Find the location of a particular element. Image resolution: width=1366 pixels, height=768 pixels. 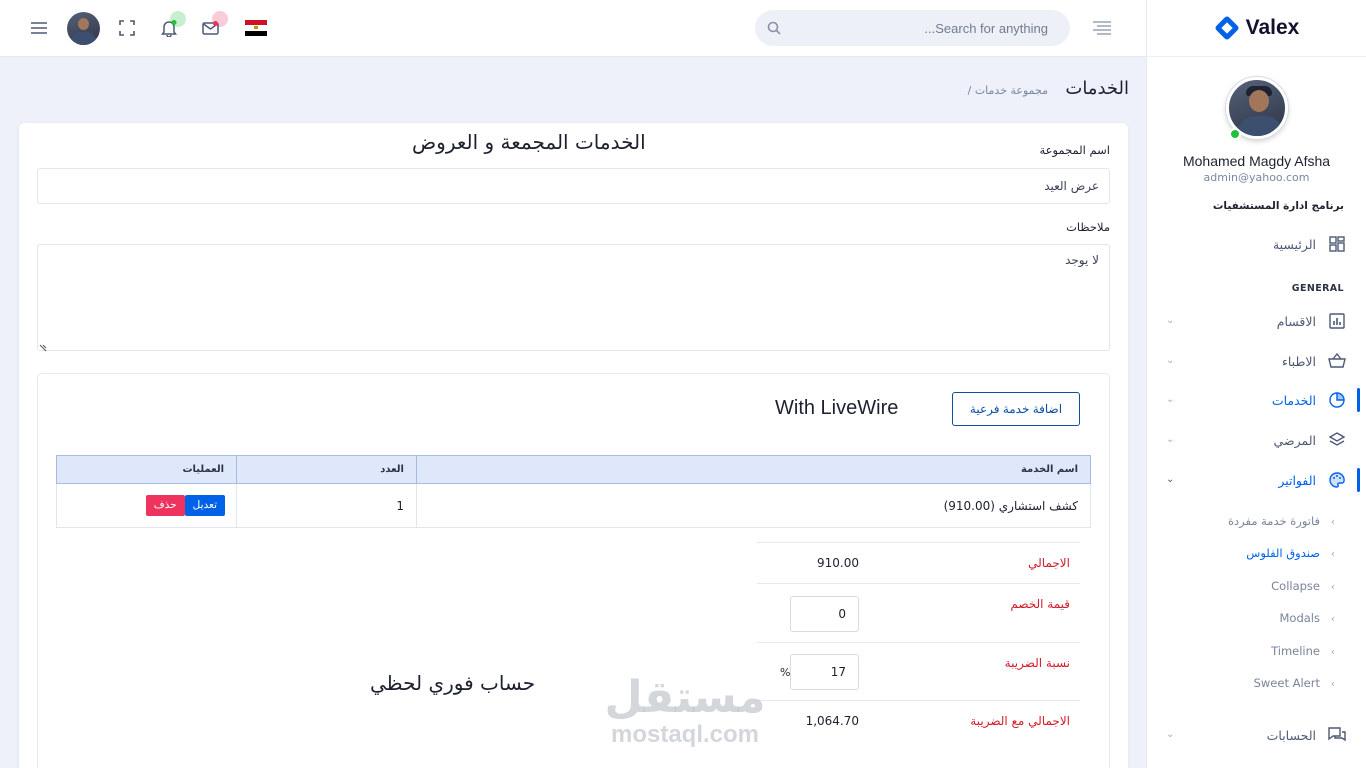

profile-name: Mohamed Magdy Afsha is located at coordinates (1256, 161).